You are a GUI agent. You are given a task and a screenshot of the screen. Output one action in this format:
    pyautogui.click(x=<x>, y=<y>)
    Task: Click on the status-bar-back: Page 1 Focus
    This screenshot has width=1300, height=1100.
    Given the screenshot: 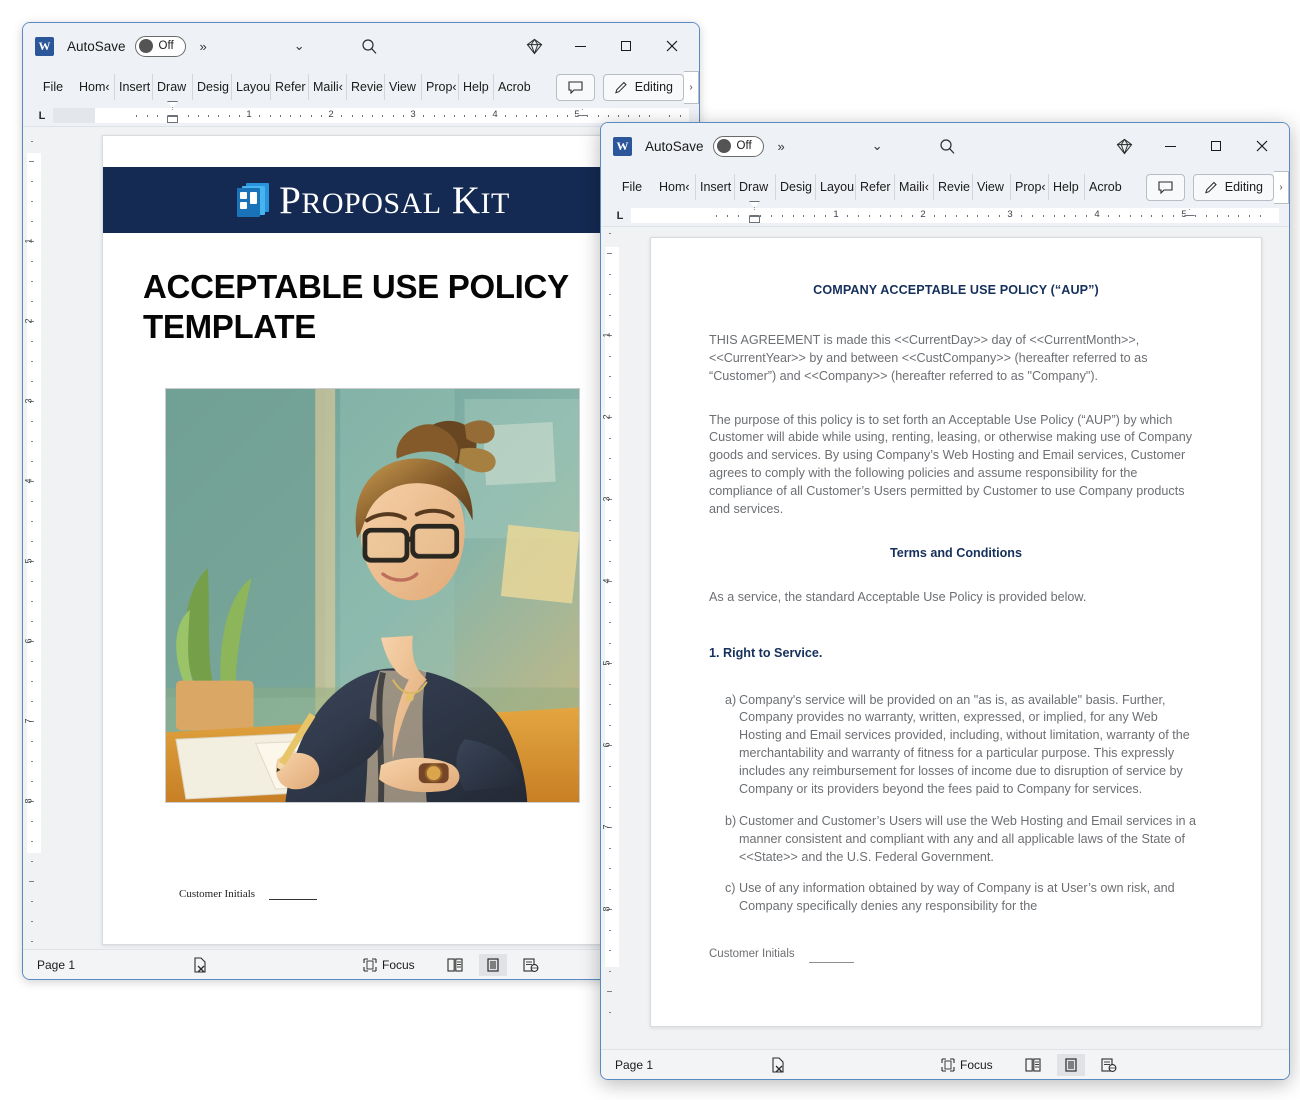 What is the action you would take?
    pyautogui.click(x=361, y=964)
    